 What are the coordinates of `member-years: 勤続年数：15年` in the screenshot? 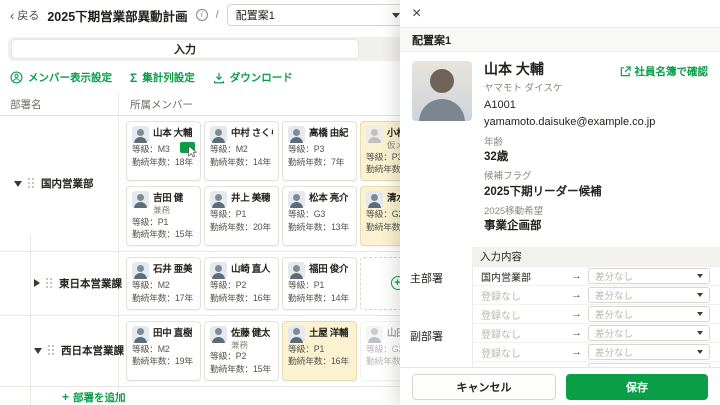 It's located at (162, 234).